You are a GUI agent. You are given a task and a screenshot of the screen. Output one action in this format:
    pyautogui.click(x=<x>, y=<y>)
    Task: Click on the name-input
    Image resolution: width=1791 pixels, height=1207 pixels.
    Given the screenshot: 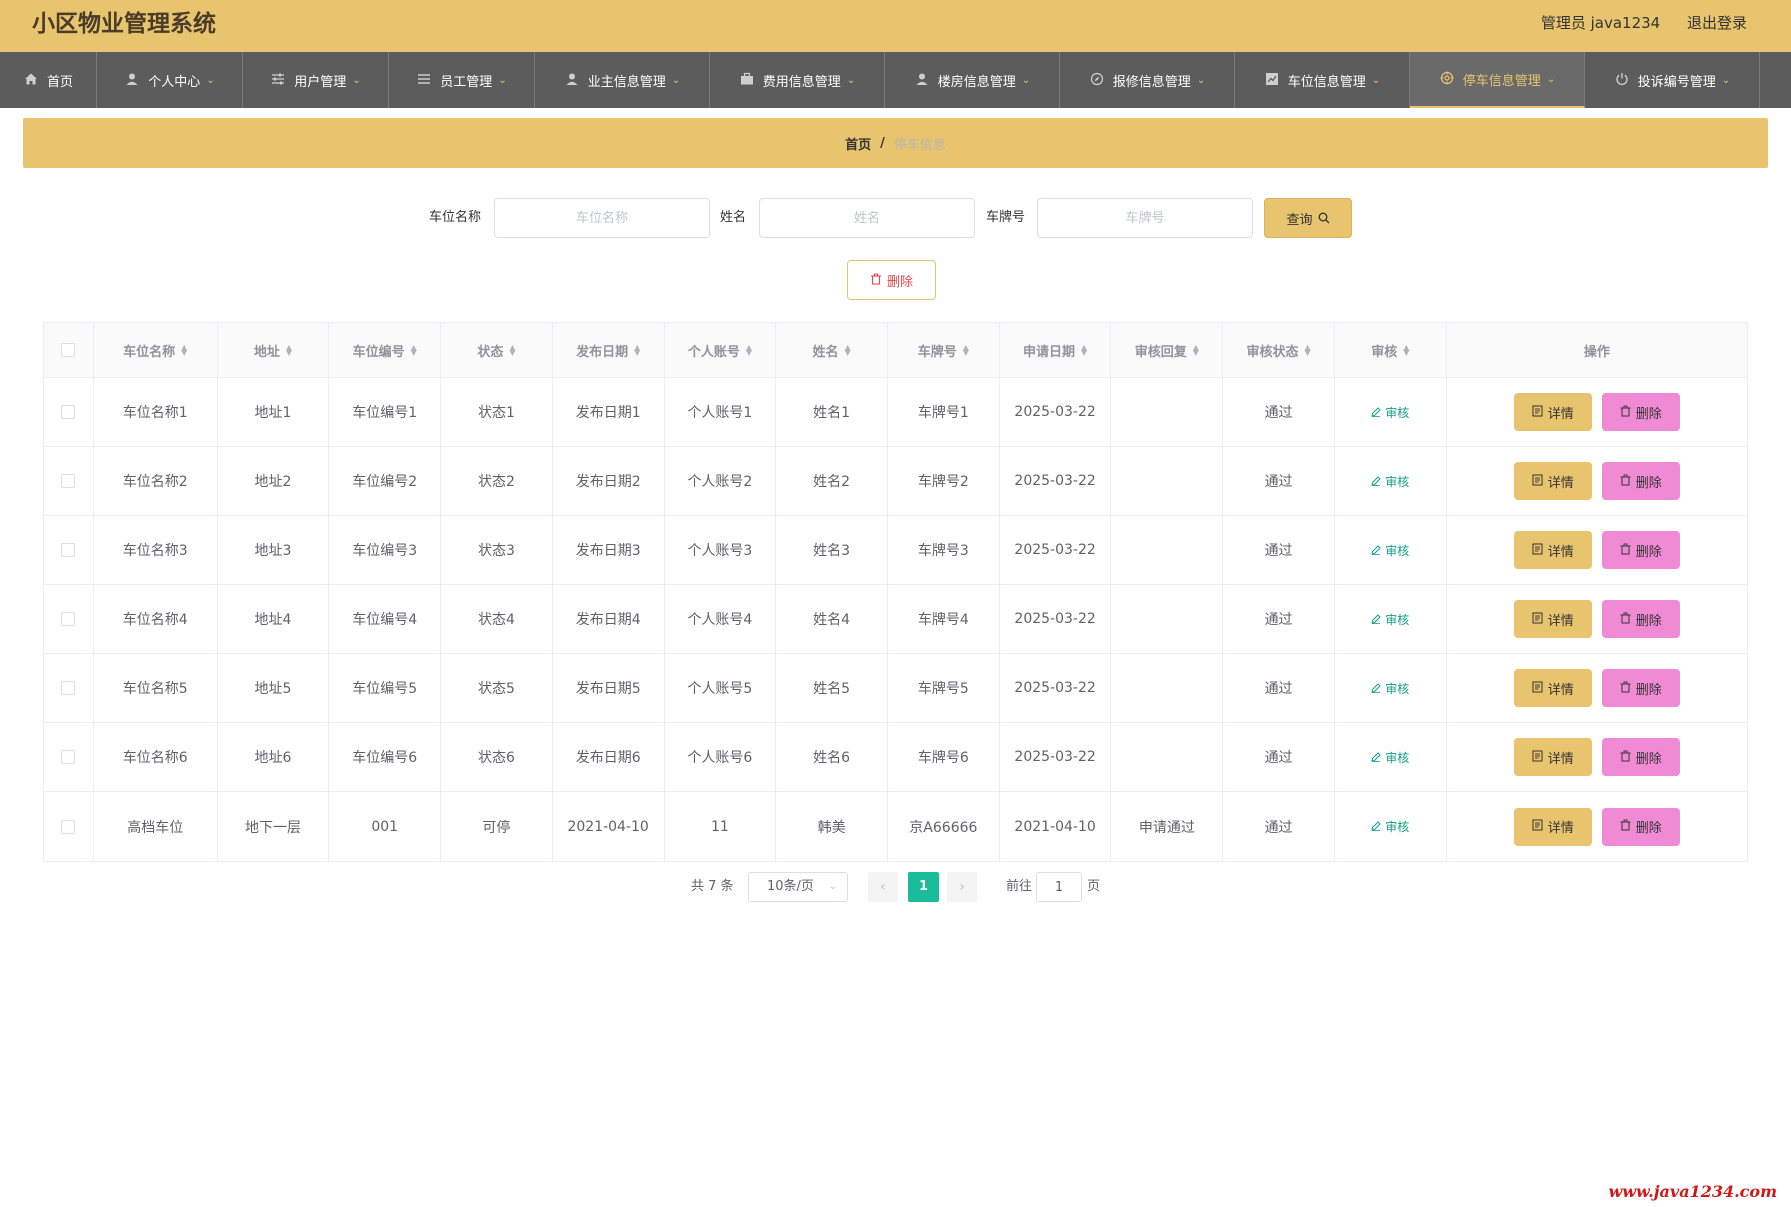 What is the action you would take?
    pyautogui.click(x=867, y=218)
    